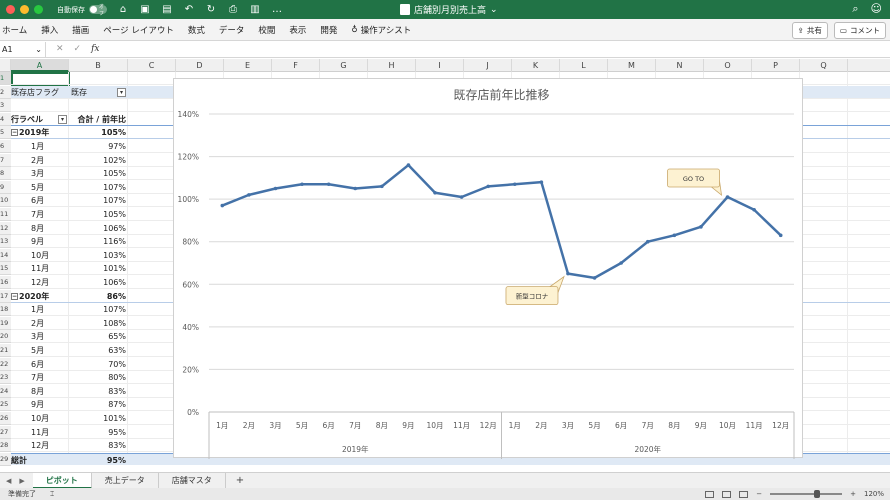 This screenshot has width=890, height=500. What do you see at coordinates (40, 377) in the screenshot?
I see `cell-a: 7月` at bounding box center [40, 377].